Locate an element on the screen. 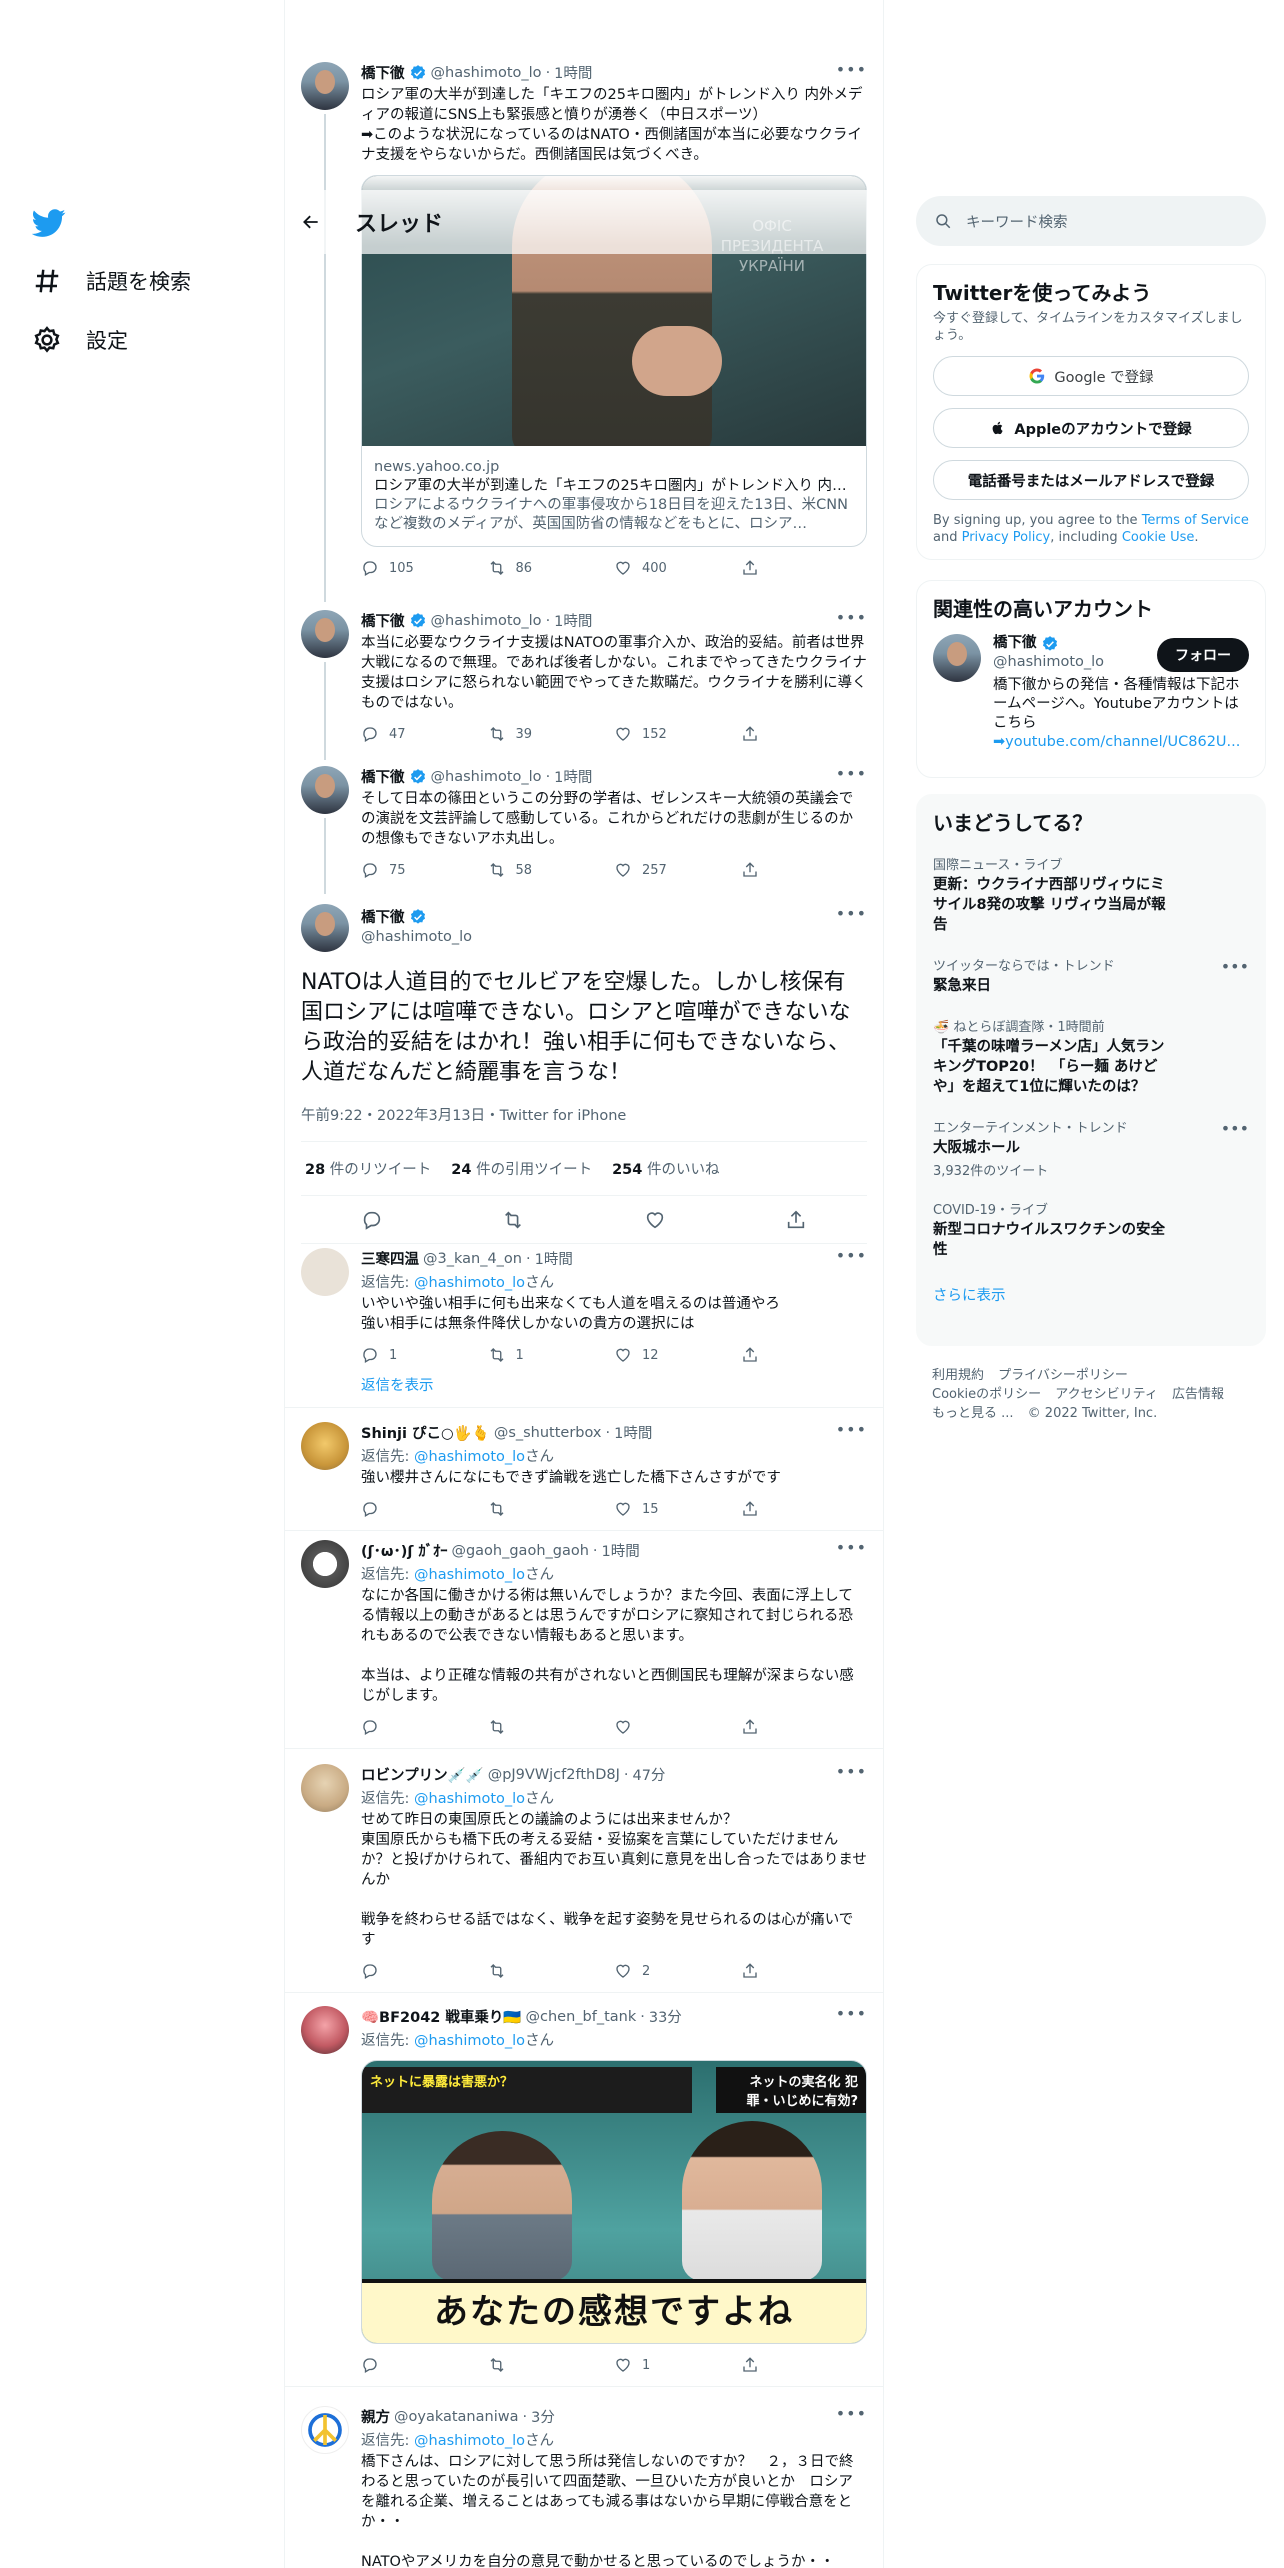 The height and width of the screenshot is (2568, 1284). footer-ads-link: 広告情報 is located at coordinates (1198, 1394).